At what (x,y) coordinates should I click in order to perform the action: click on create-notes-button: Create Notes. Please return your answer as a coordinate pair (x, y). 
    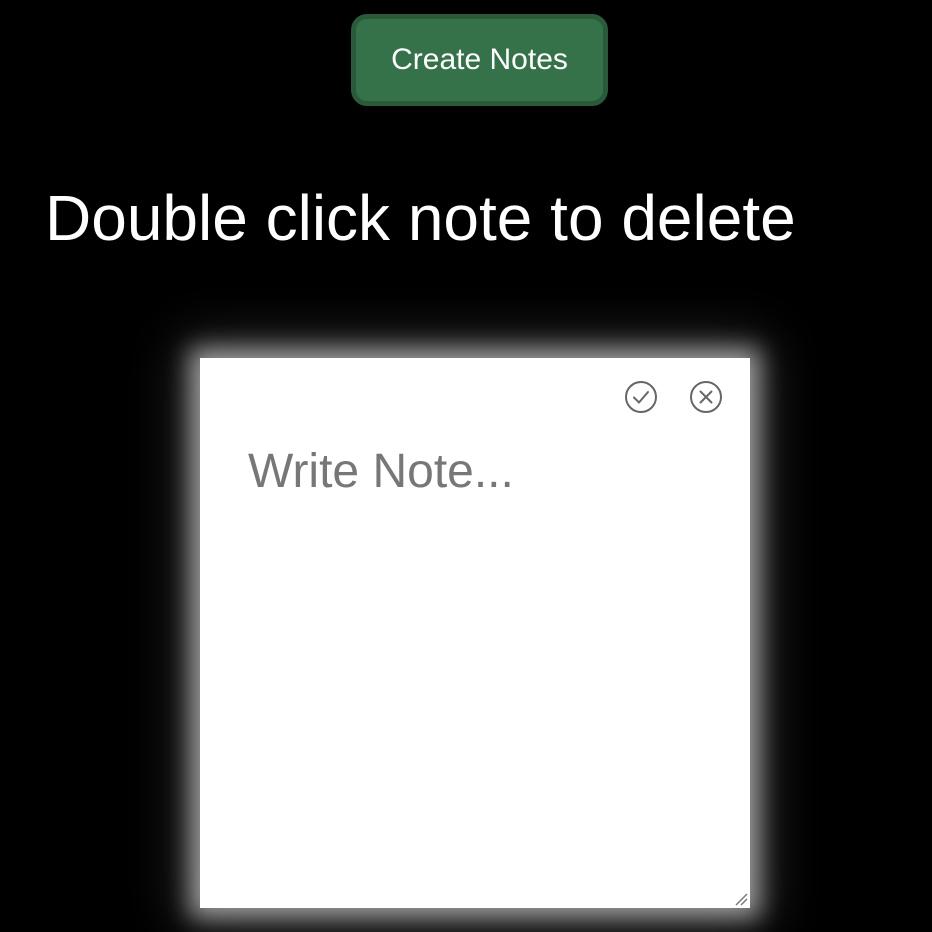
    Looking at the image, I should click on (479, 60).